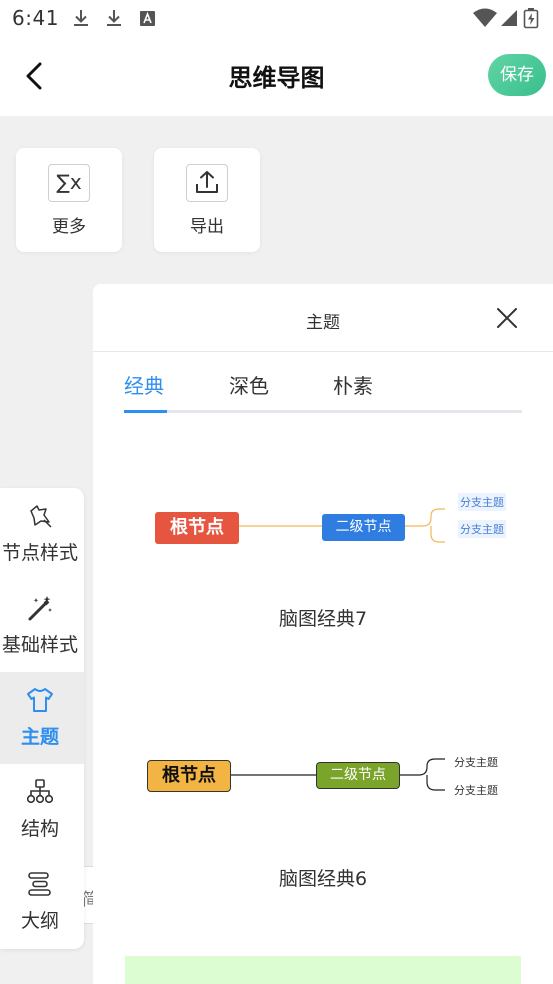  I want to click on formula-icon: ∑x, so click(69, 183).